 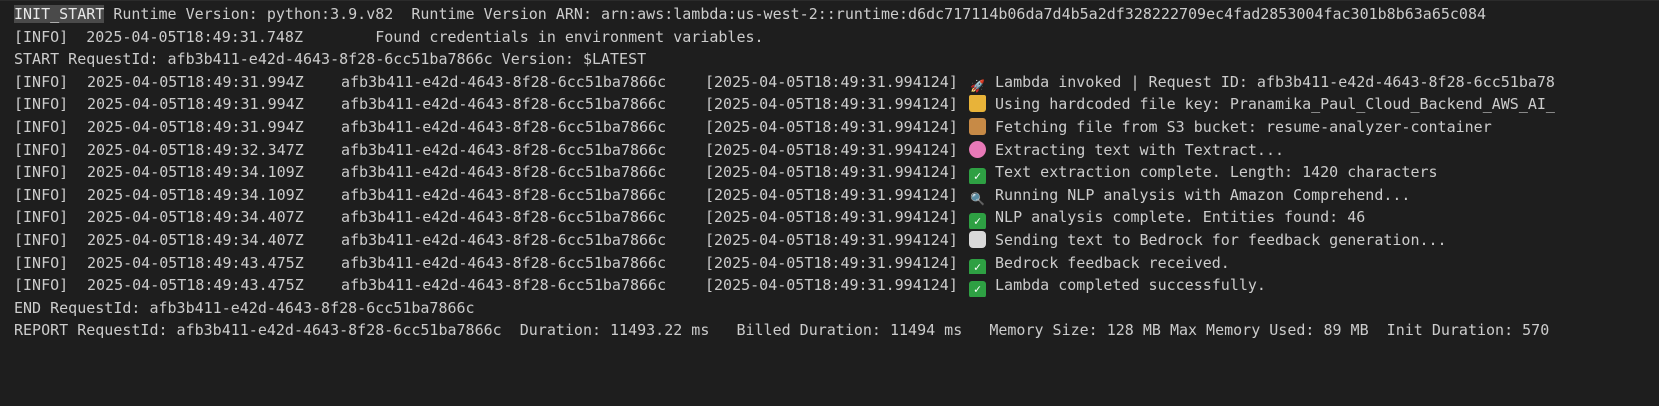 What do you see at coordinates (977, 126) in the screenshot?
I see `package-icon` at bounding box center [977, 126].